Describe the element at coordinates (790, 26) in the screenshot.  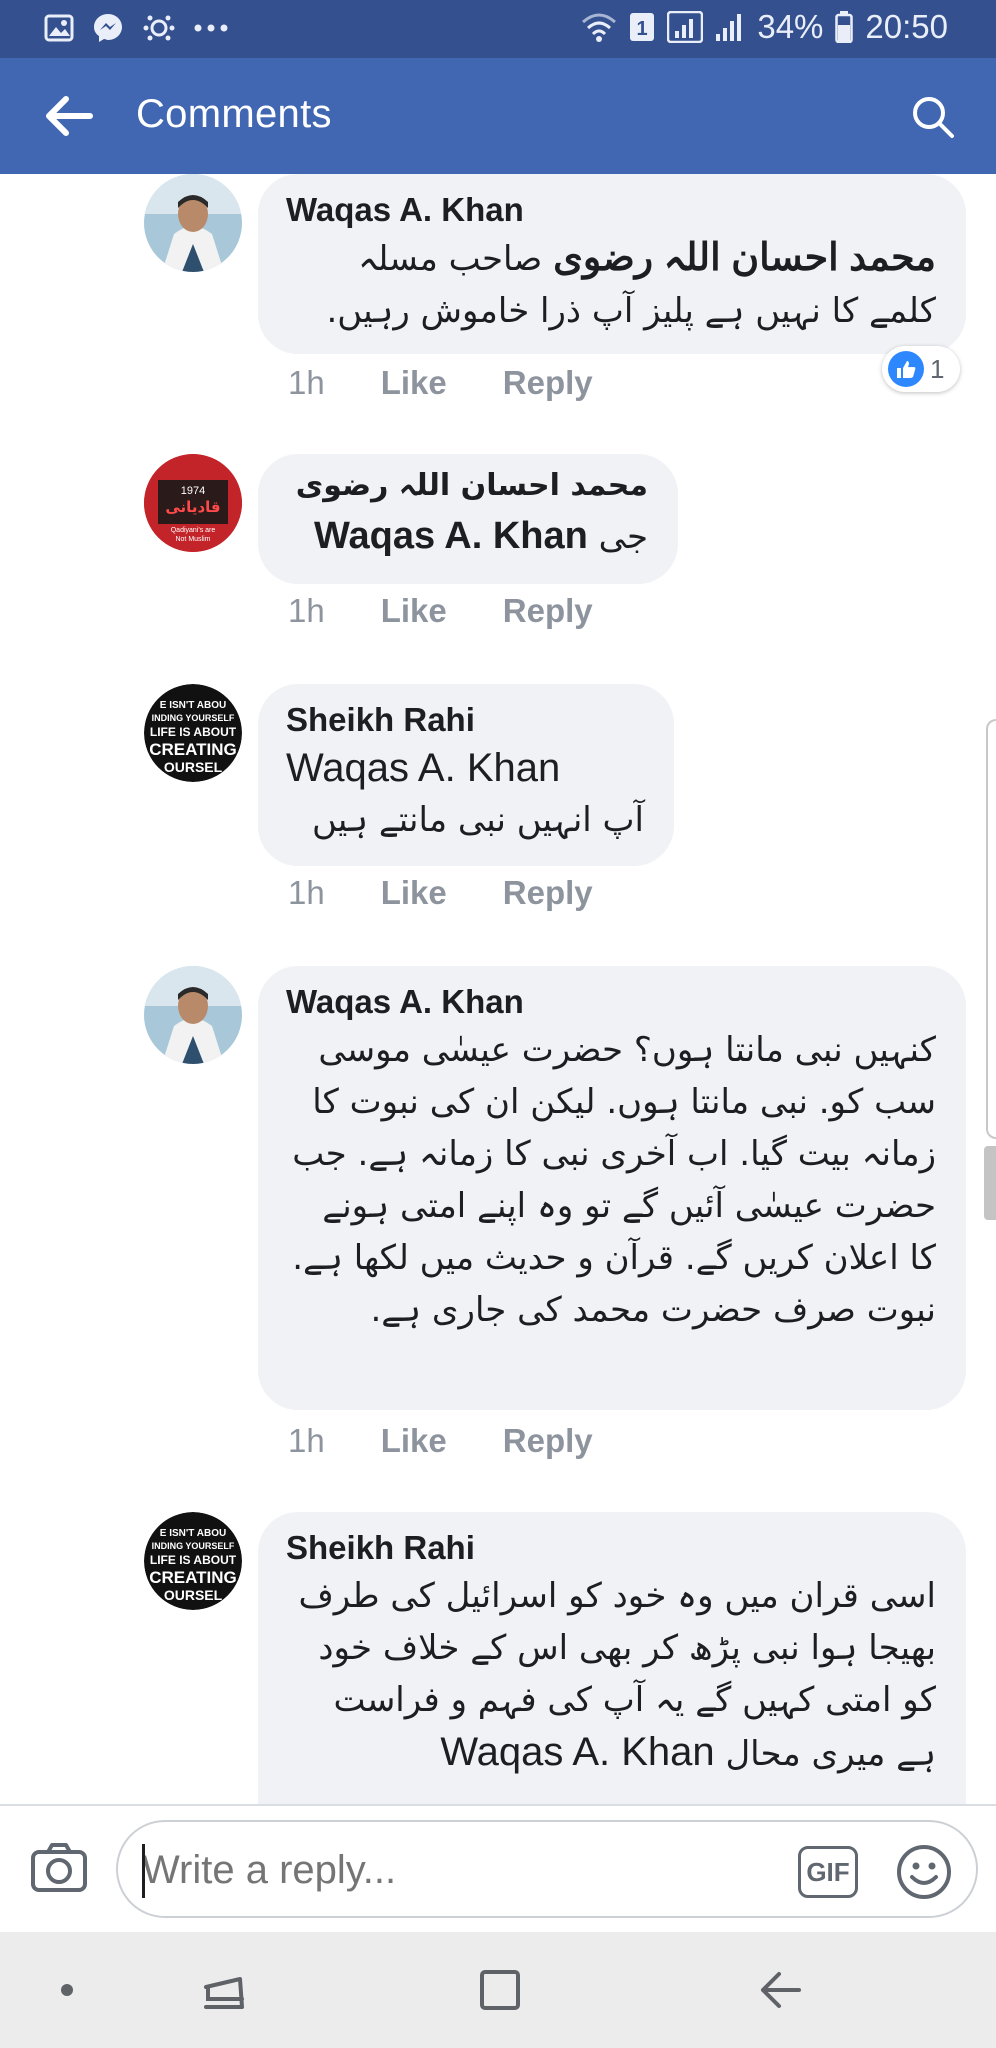
I see `battery-percent: 34%` at that location.